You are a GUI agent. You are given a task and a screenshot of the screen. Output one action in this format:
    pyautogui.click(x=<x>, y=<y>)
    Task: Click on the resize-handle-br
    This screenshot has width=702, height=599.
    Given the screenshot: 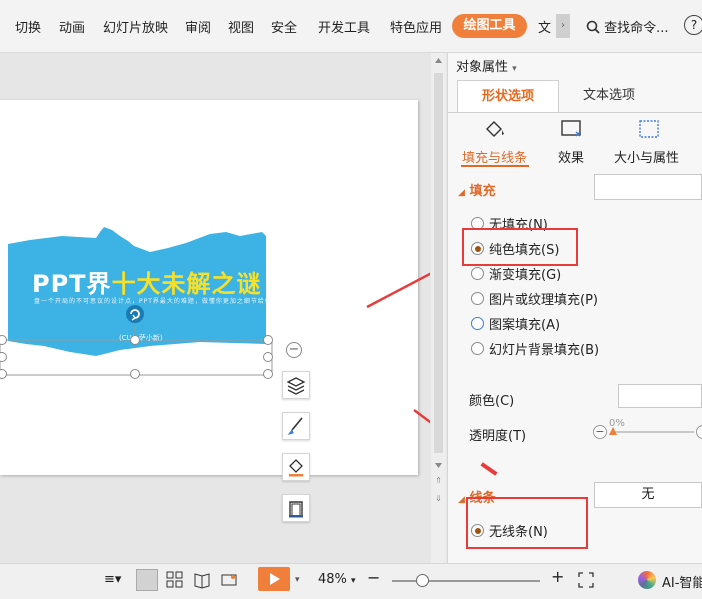 What is the action you would take?
    pyautogui.click(x=268, y=374)
    